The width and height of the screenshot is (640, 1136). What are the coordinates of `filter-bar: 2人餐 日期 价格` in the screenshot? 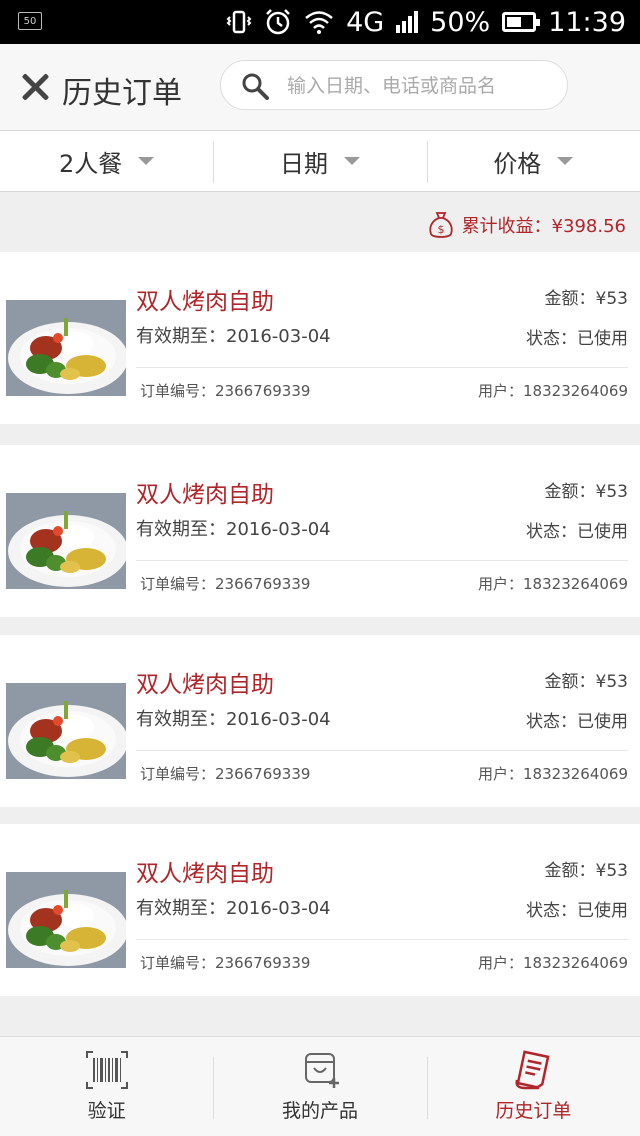 It's located at (320, 161).